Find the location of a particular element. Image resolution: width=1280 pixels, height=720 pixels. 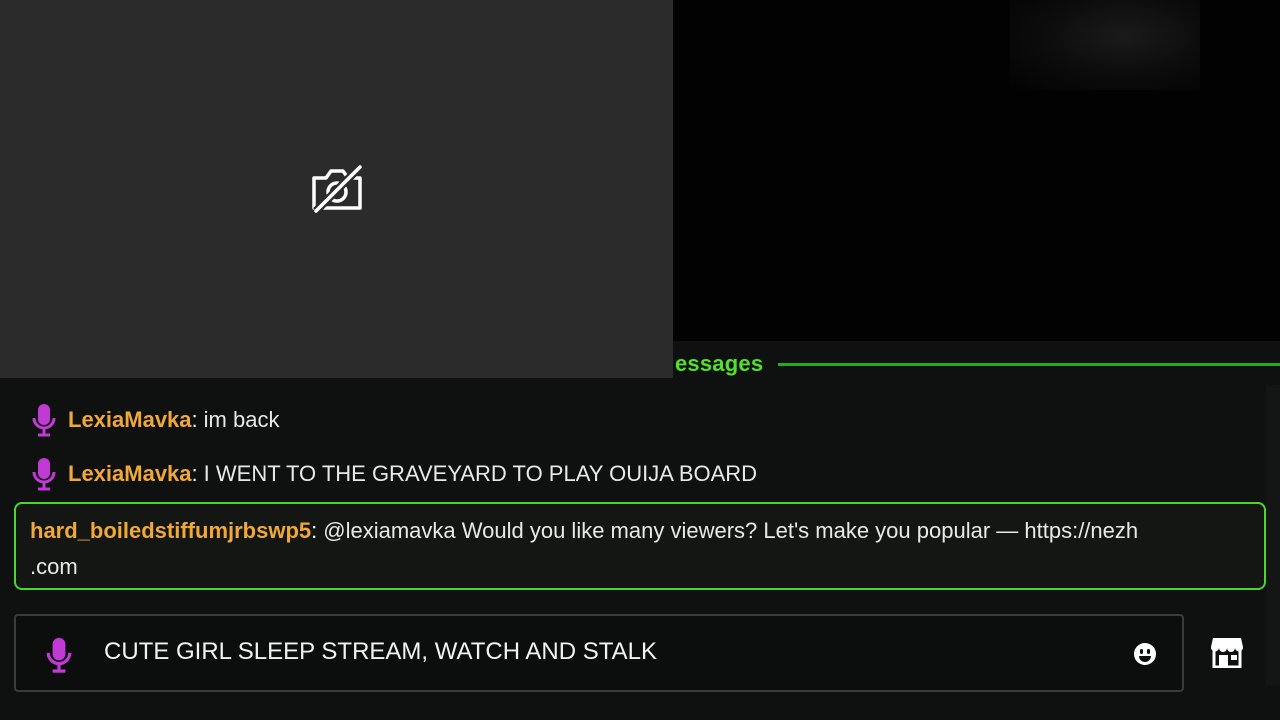

messages-section-label: essages is located at coordinates (719, 363).